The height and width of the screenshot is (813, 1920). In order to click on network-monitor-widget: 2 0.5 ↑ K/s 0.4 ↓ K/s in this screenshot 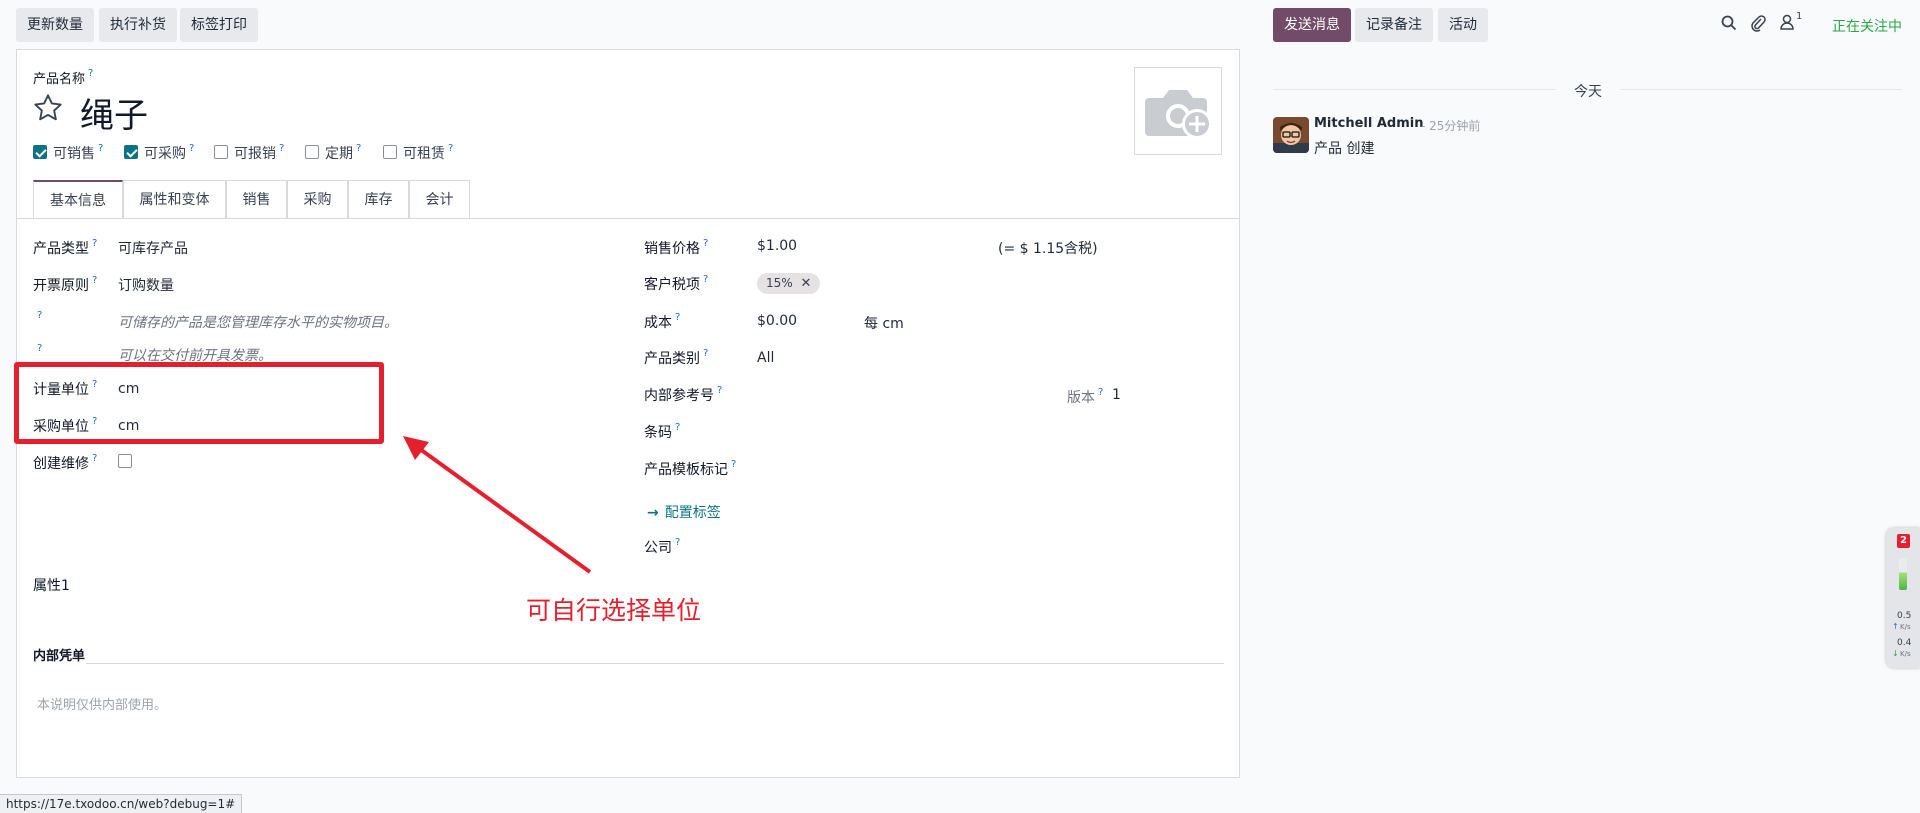, I will do `click(1903, 598)`.